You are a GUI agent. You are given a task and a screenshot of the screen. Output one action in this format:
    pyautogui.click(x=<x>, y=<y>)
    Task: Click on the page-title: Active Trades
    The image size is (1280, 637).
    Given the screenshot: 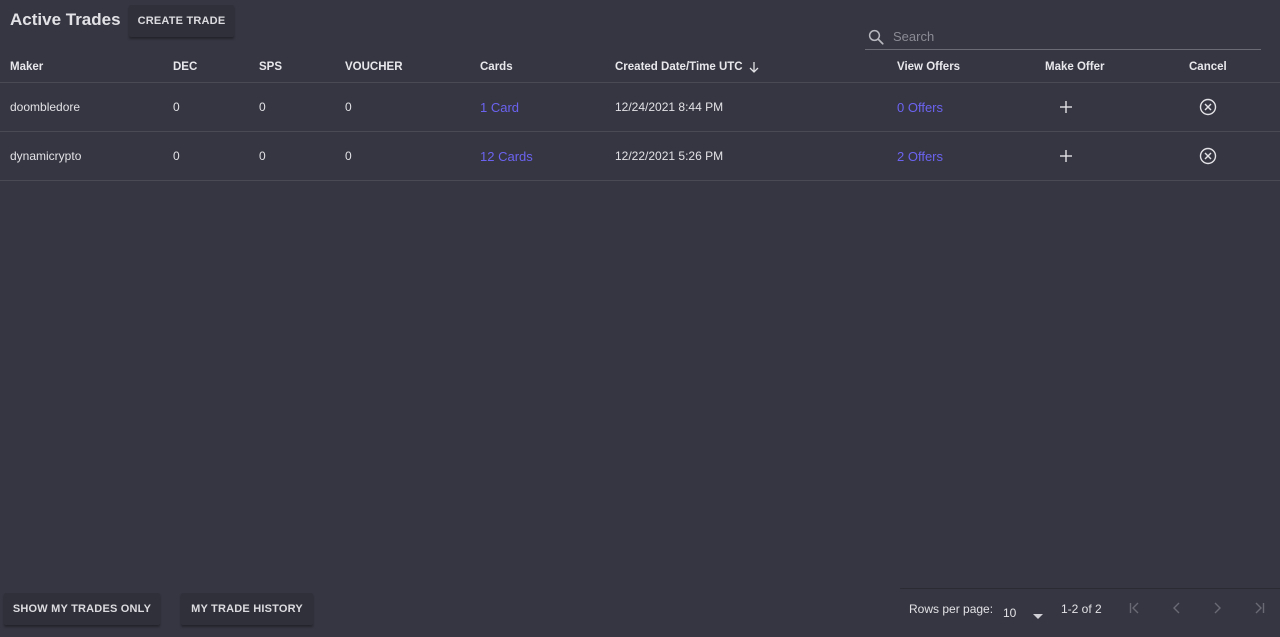 What is the action you would take?
    pyautogui.click(x=65, y=19)
    